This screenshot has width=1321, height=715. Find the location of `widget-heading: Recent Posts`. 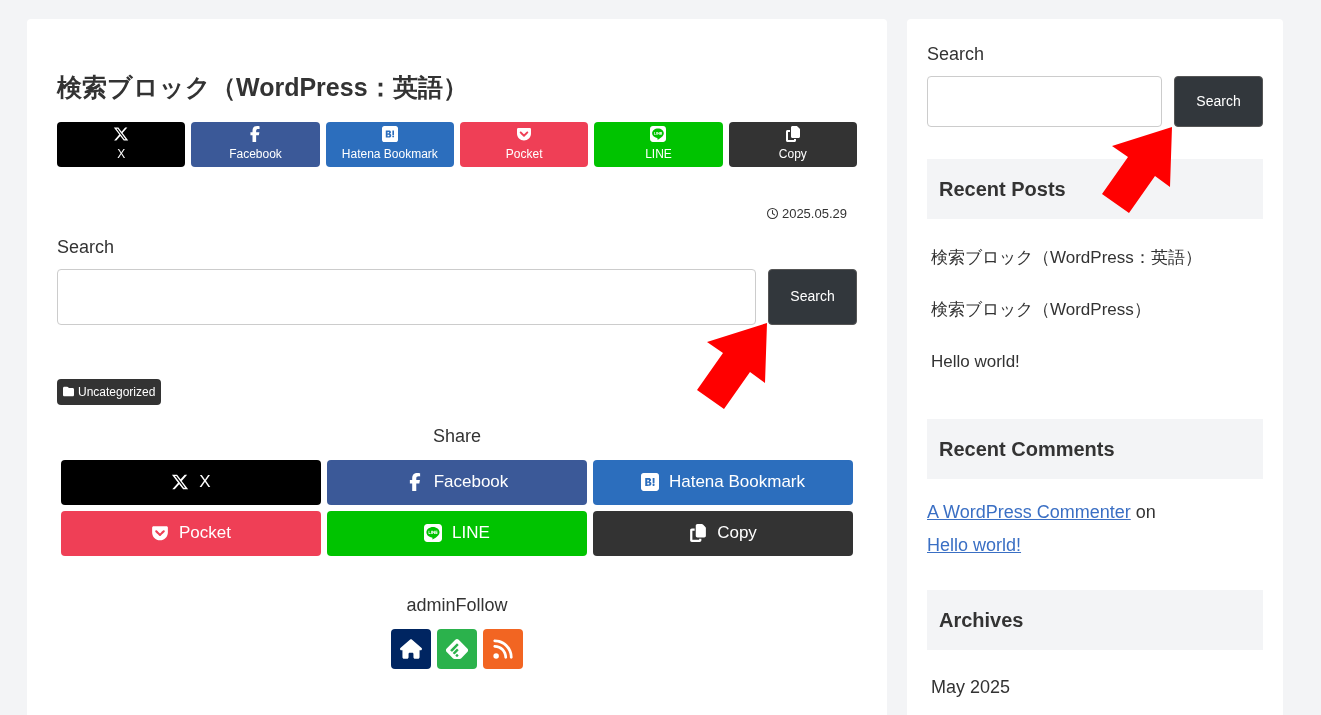

widget-heading: Recent Posts is located at coordinates (1095, 189).